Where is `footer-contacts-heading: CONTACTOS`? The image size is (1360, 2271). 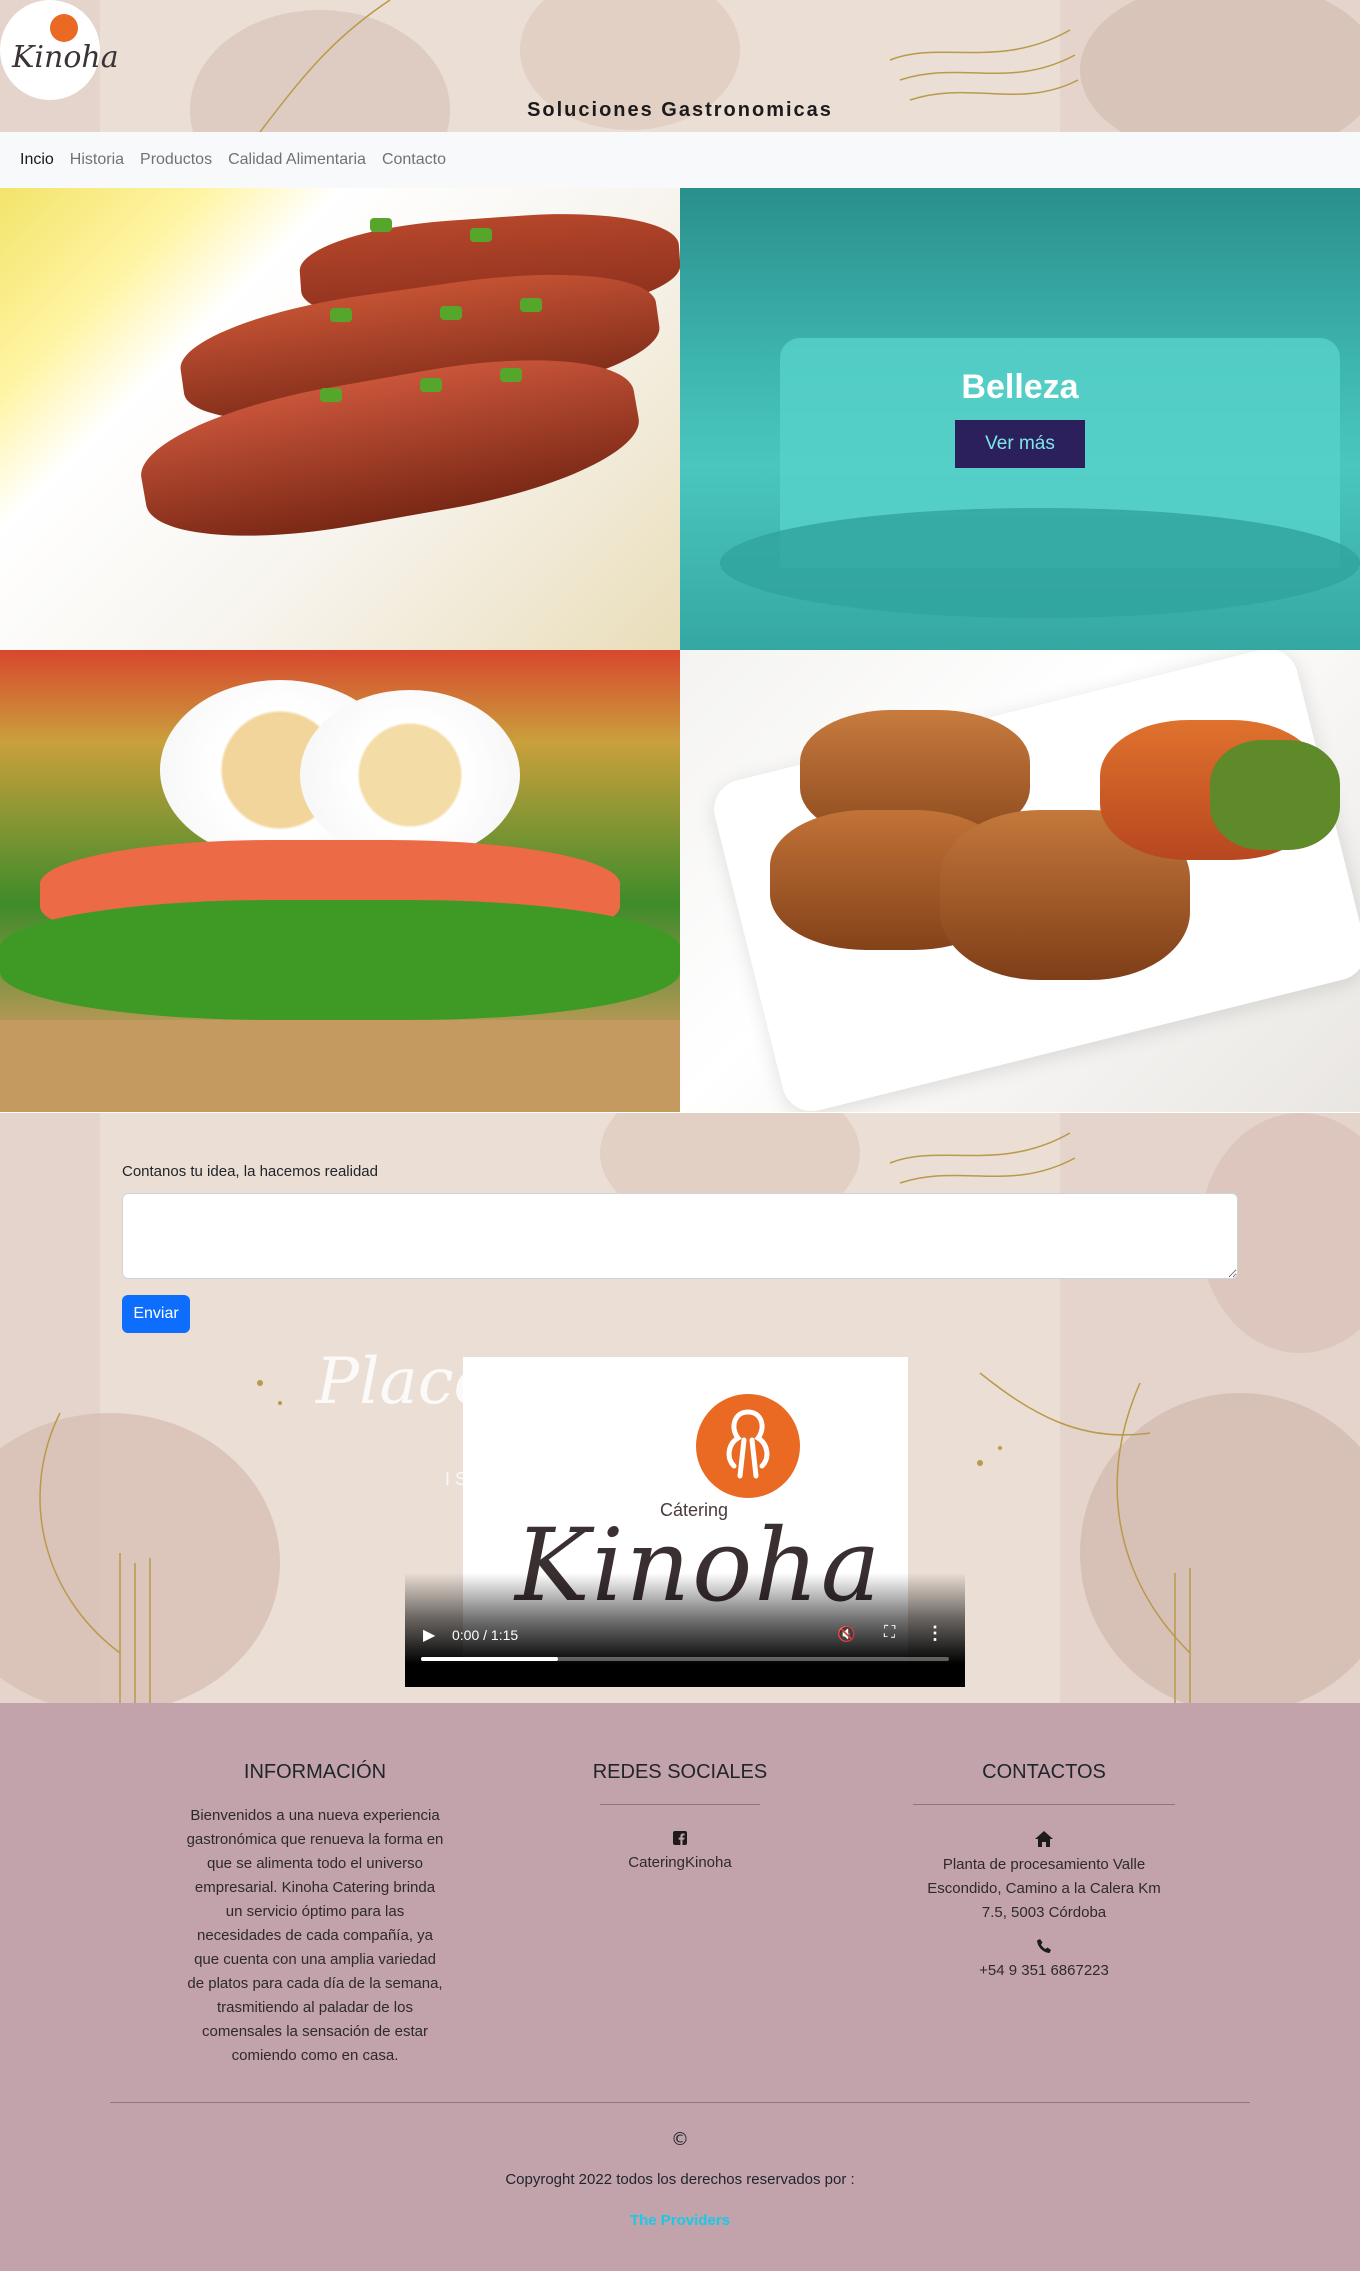
footer-contacts-heading: CONTACTOS is located at coordinates (1044, 1772).